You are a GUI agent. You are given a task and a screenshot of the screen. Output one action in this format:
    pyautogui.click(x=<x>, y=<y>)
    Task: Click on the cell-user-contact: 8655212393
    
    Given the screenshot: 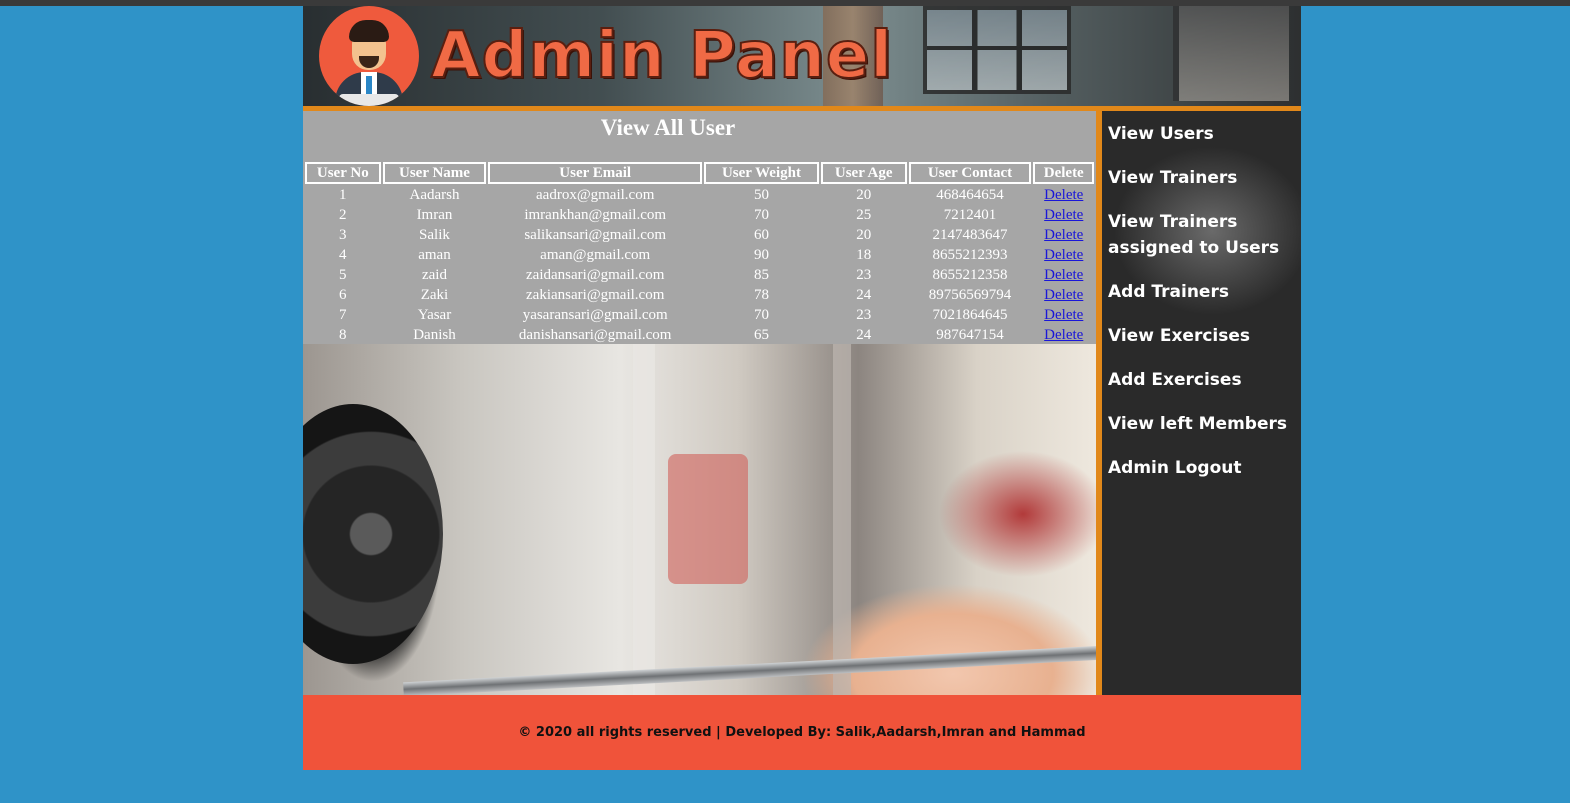 What is the action you would take?
    pyautogui.click(x=970, y=255)
    